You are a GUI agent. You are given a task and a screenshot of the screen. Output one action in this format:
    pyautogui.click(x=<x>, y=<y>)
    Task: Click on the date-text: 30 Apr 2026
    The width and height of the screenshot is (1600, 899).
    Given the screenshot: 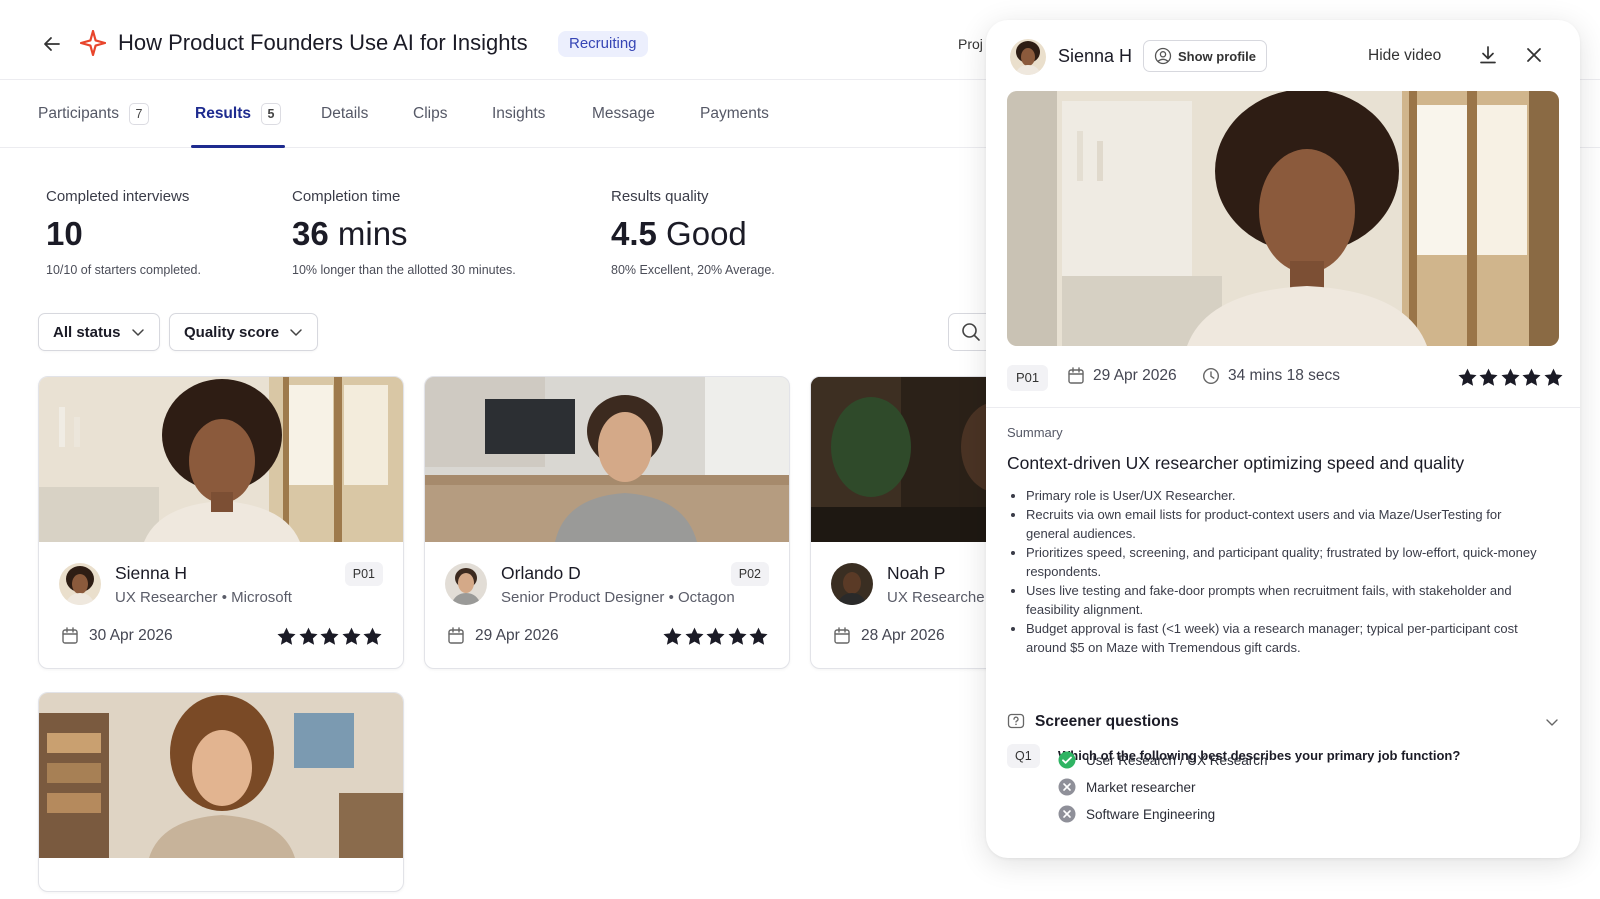 What is the action you would take?
    pyautogui.click(x=131, y=635)
    